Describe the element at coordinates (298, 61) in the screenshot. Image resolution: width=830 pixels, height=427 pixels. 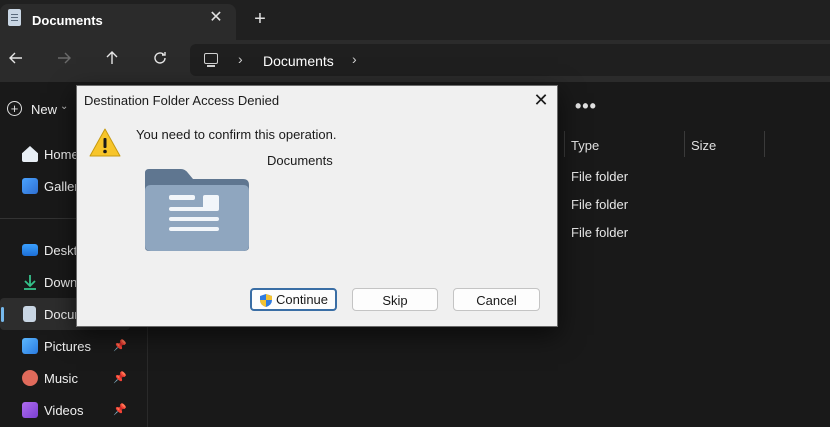
I see `breadcrumb-documents: Documents` at that location.